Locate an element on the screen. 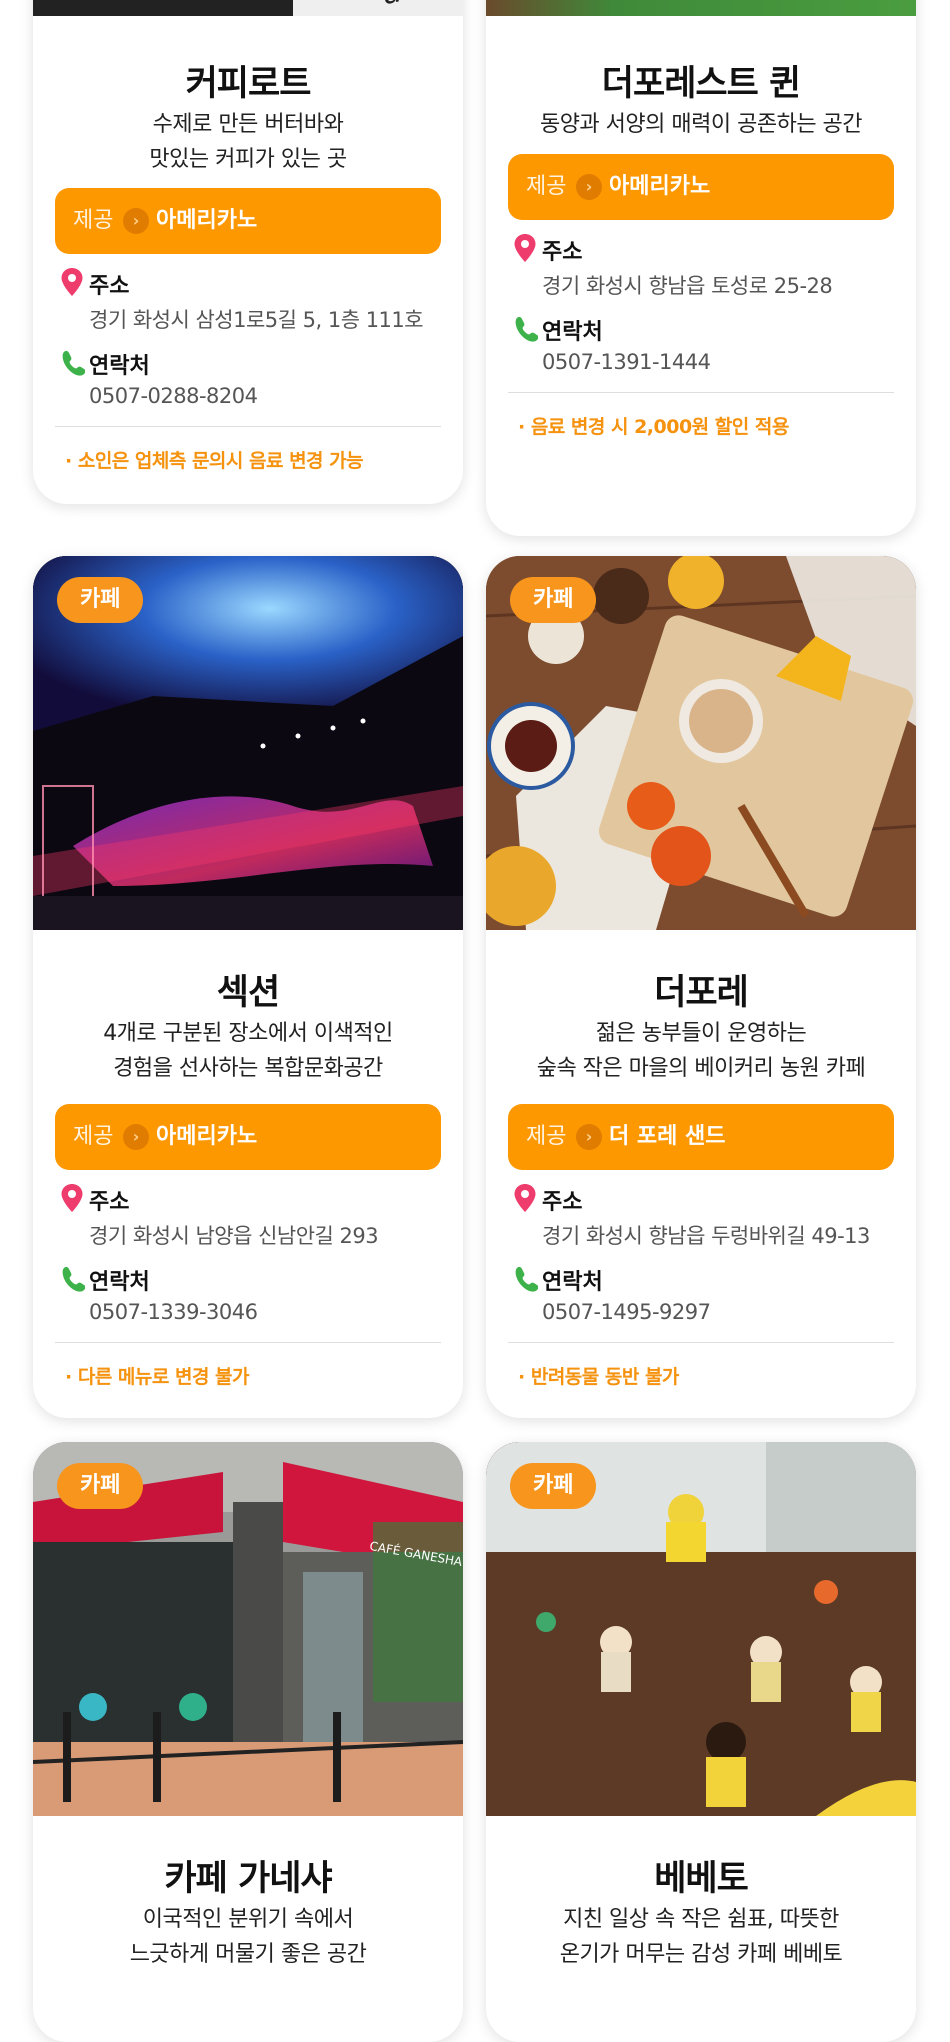  phone-value: 0507-1495-9297 is located at coordinates (626, 1312).